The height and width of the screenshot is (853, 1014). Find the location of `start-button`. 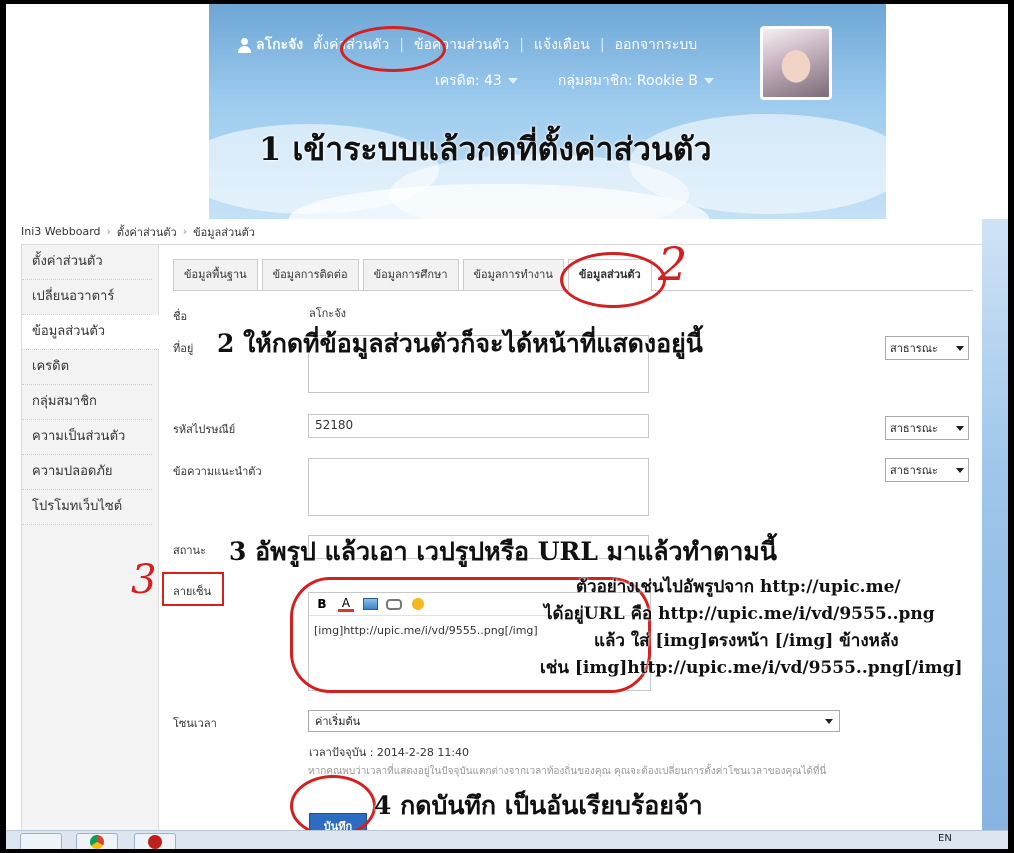

start-button is located at coordinates (41, 841).